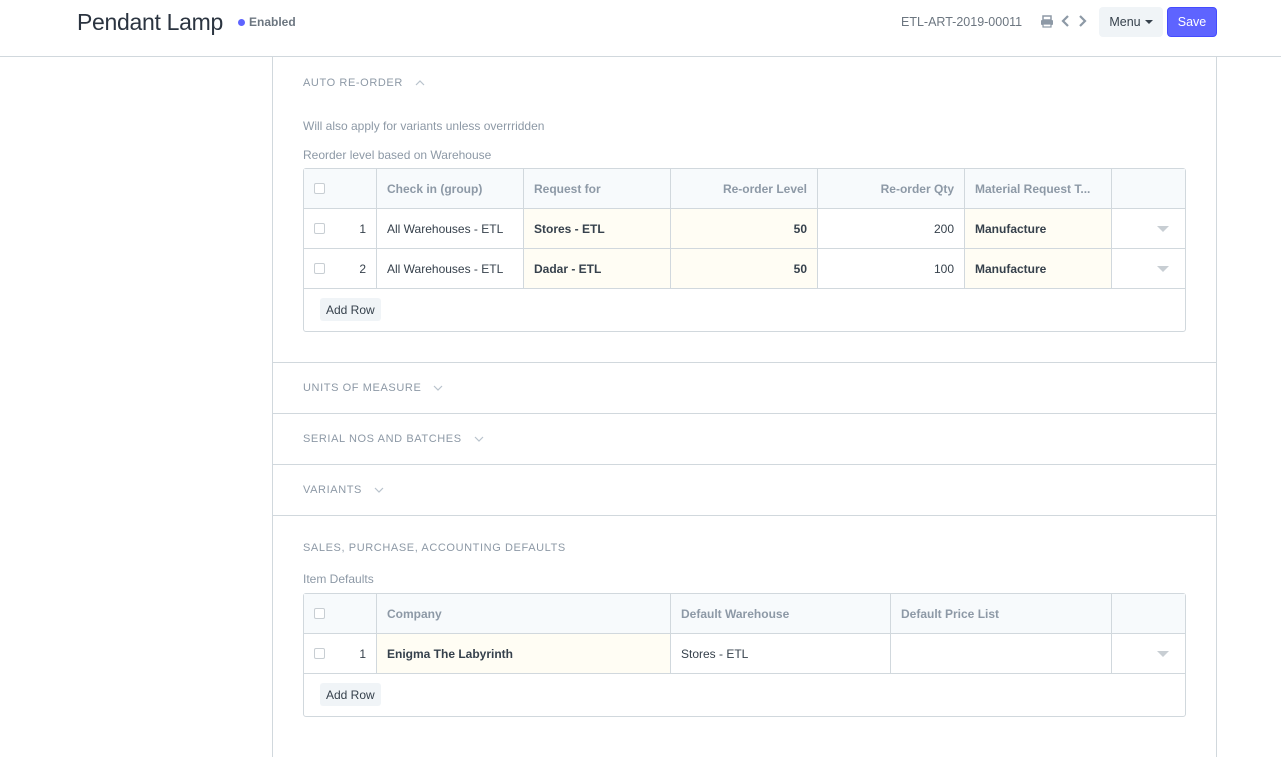  I want to click on section-head-units-of-measure: UNITS OF MEASURE, so click(373, 388).